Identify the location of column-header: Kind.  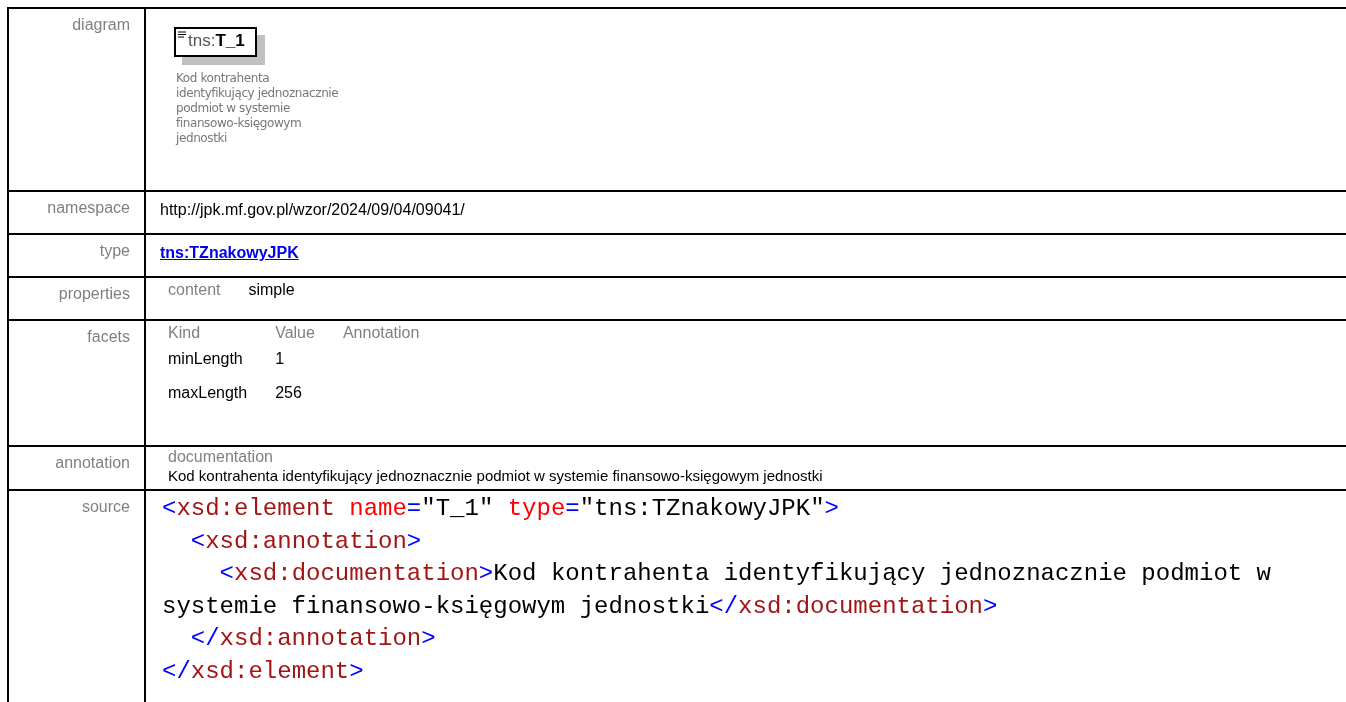
(185, 333).